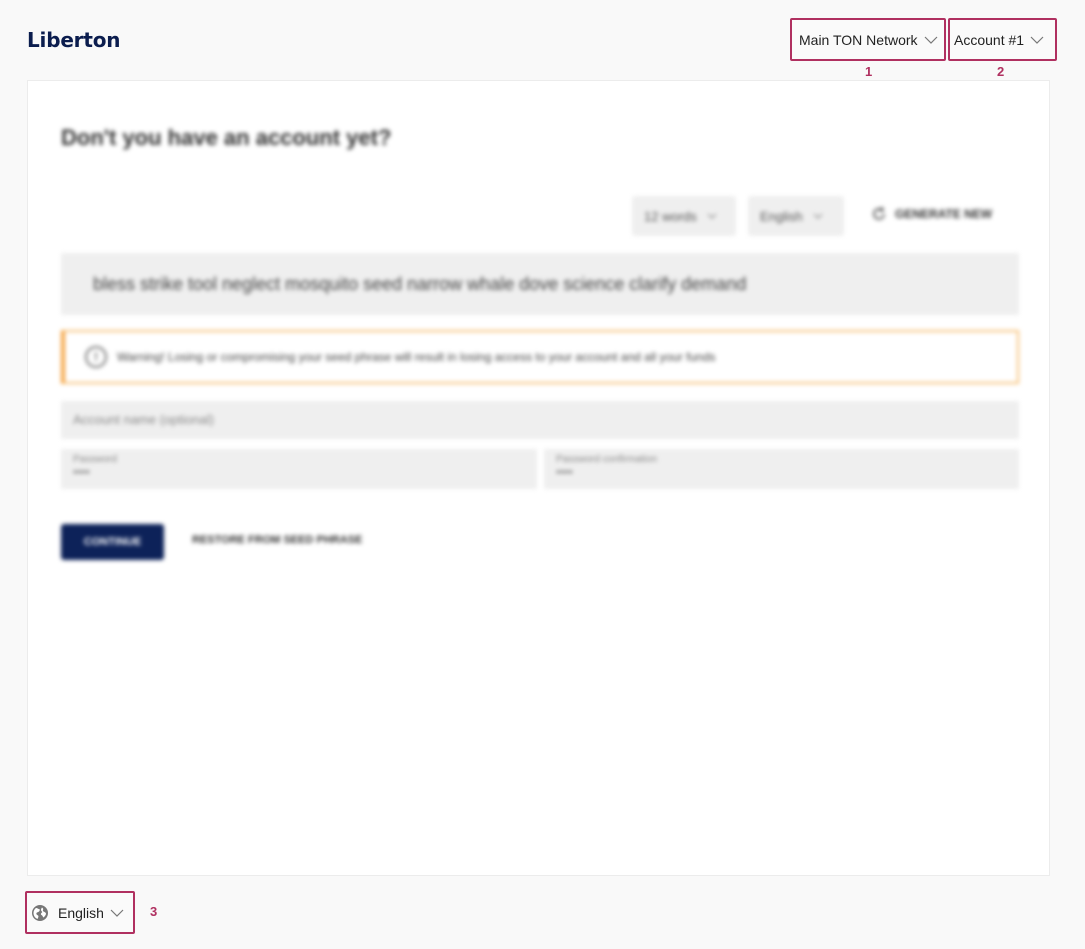  I want to click on app-logo: Liberton, so click(74, 40).